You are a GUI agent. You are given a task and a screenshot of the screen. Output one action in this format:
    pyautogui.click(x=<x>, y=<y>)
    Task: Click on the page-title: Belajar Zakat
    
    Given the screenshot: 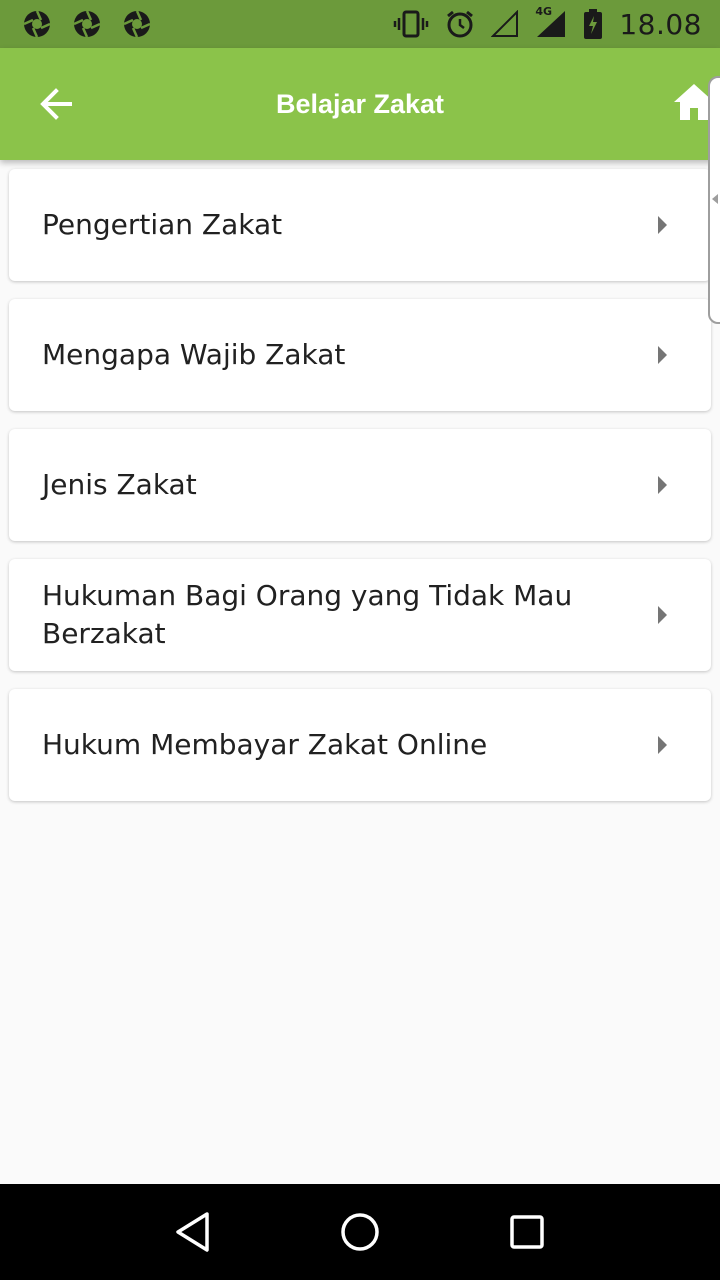 What is the action you would take?
    pyautogui.click(x=360, y=103)
    